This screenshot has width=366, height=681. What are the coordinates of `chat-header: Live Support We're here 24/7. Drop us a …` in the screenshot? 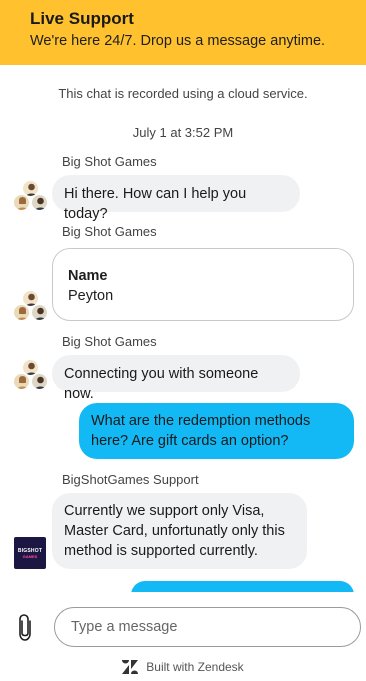 It's located at (183, 32).